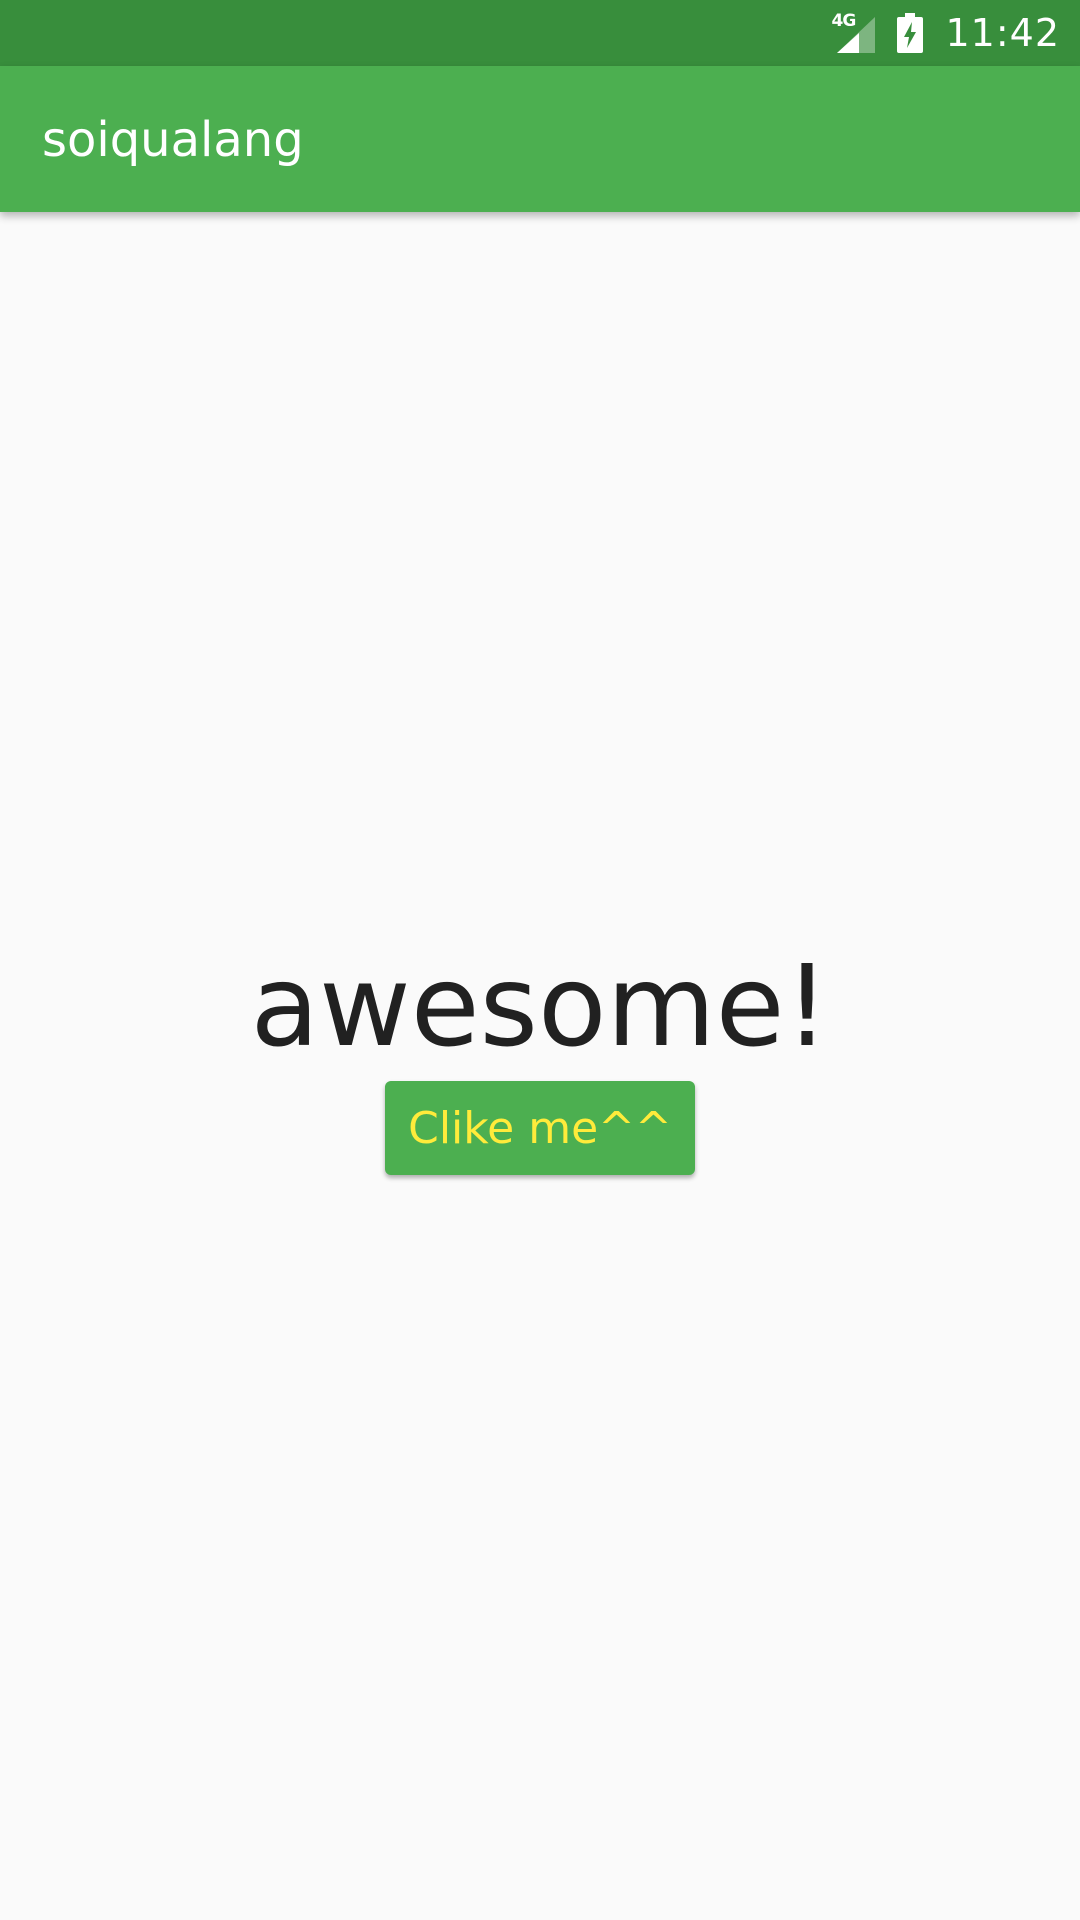 Image resolution: width=1080 pixels, height=1920 pixels. I want to click on cell-signal-icon: 4G, so click(853, 32).